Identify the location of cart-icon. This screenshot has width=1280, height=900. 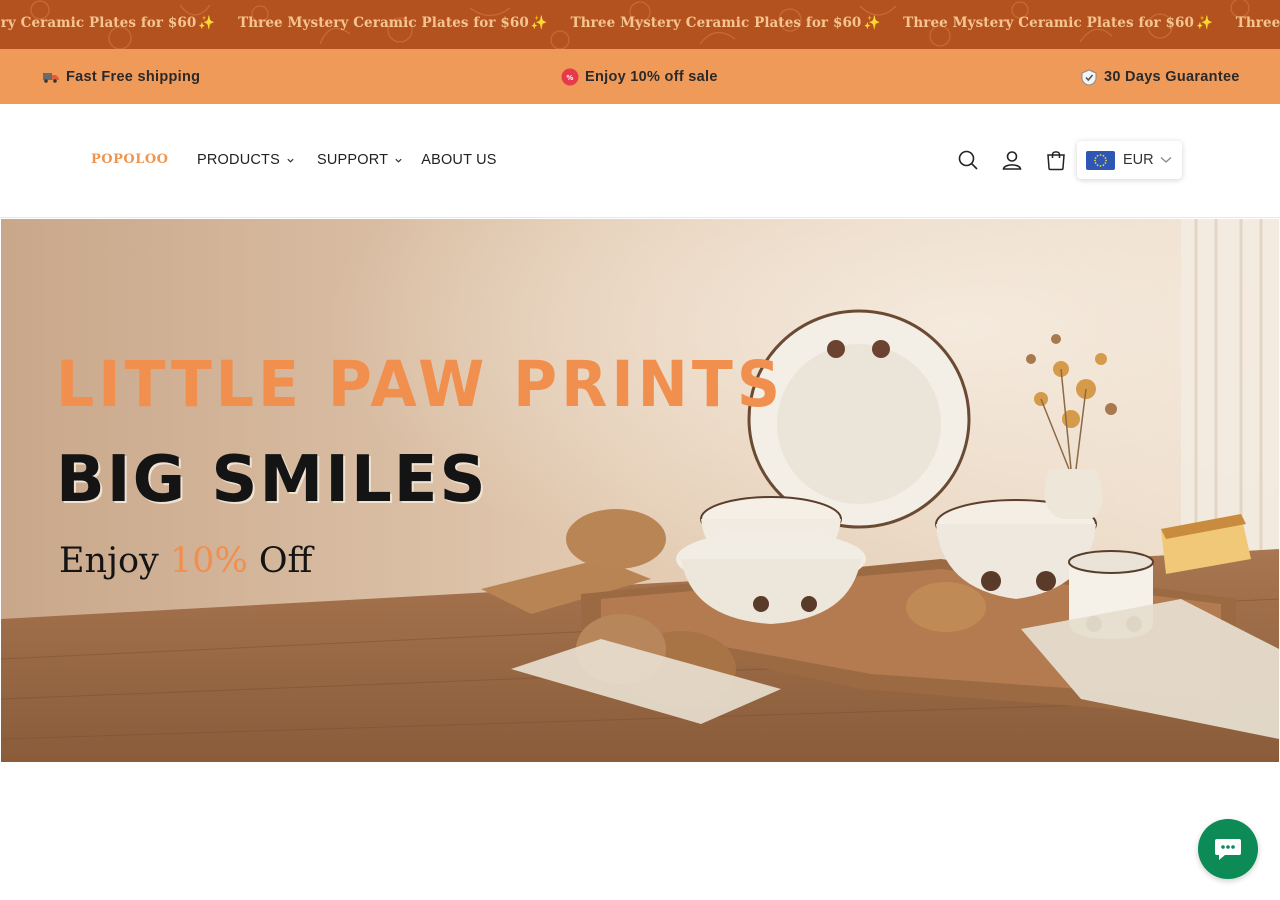
(1056, 160).